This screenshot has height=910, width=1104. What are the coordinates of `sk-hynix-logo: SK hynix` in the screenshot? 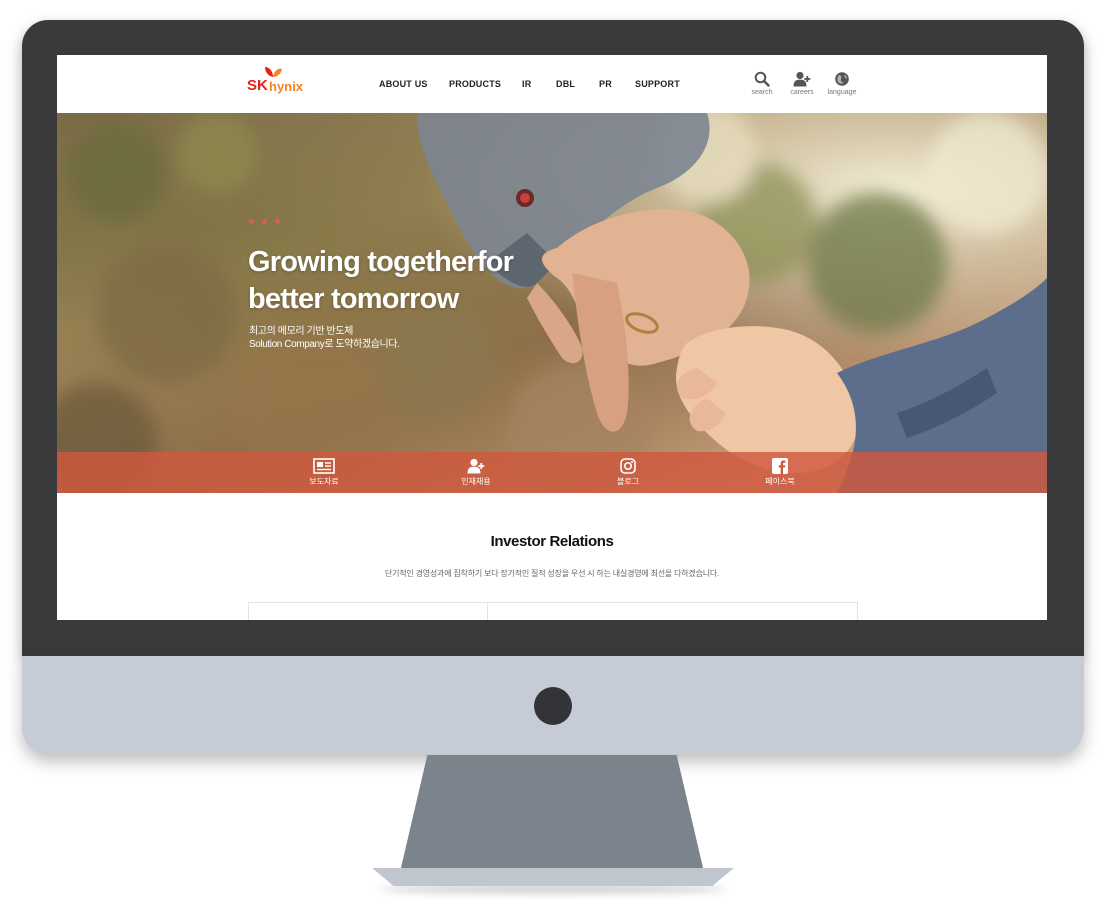 It's located at (282, 83).